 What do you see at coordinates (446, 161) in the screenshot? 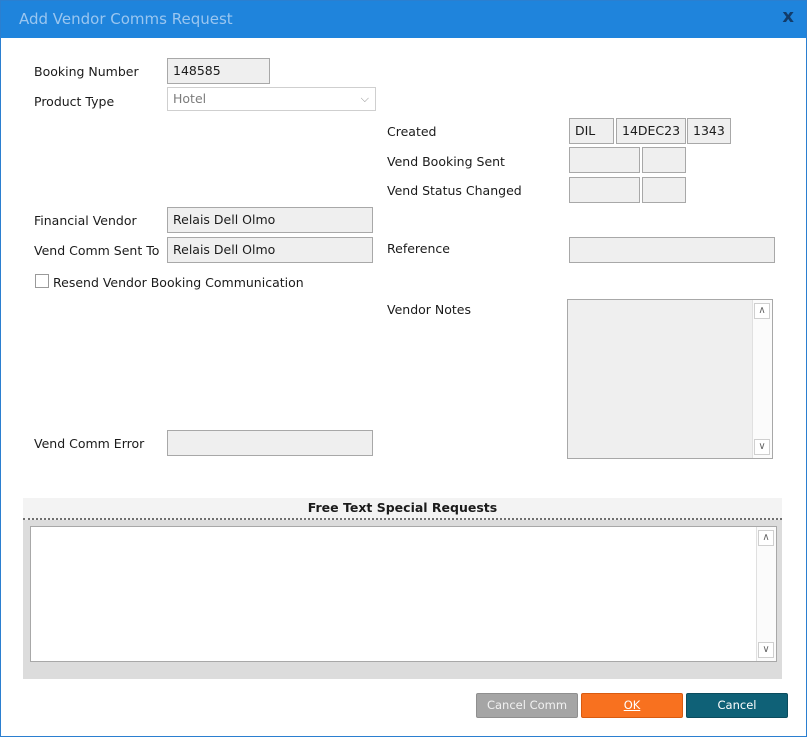
I see `vend-booking-sent-label: Vend Booking Sent` at bounding box center [446, 161].